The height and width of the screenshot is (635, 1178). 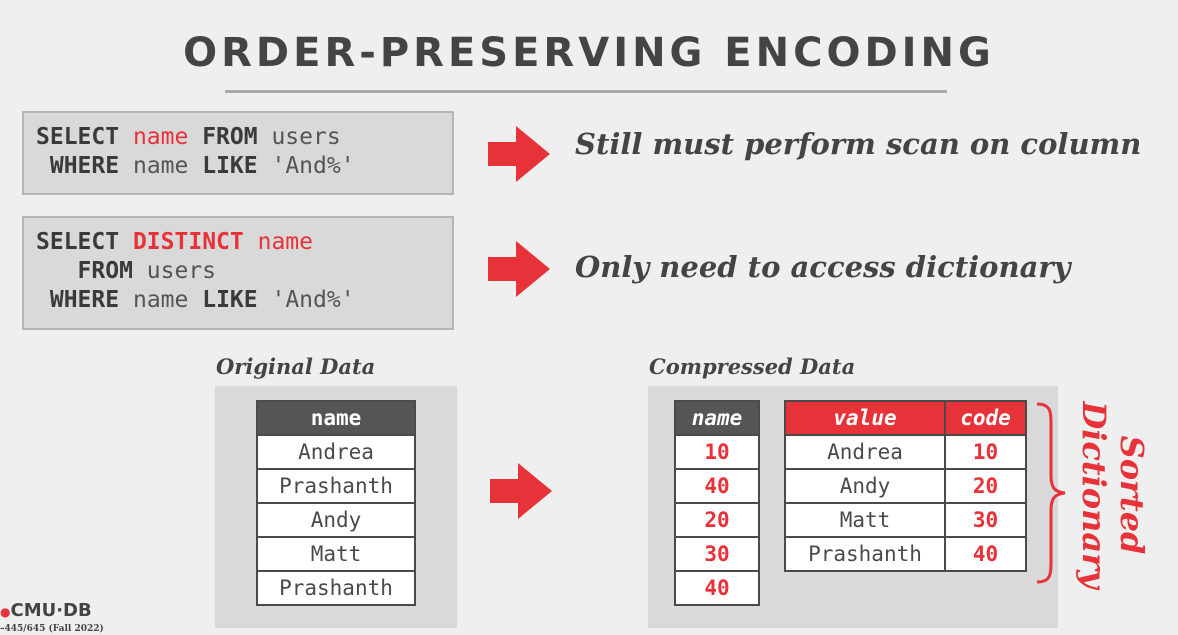 I want to click on dict-code: 30, so click(x=985, y=520).